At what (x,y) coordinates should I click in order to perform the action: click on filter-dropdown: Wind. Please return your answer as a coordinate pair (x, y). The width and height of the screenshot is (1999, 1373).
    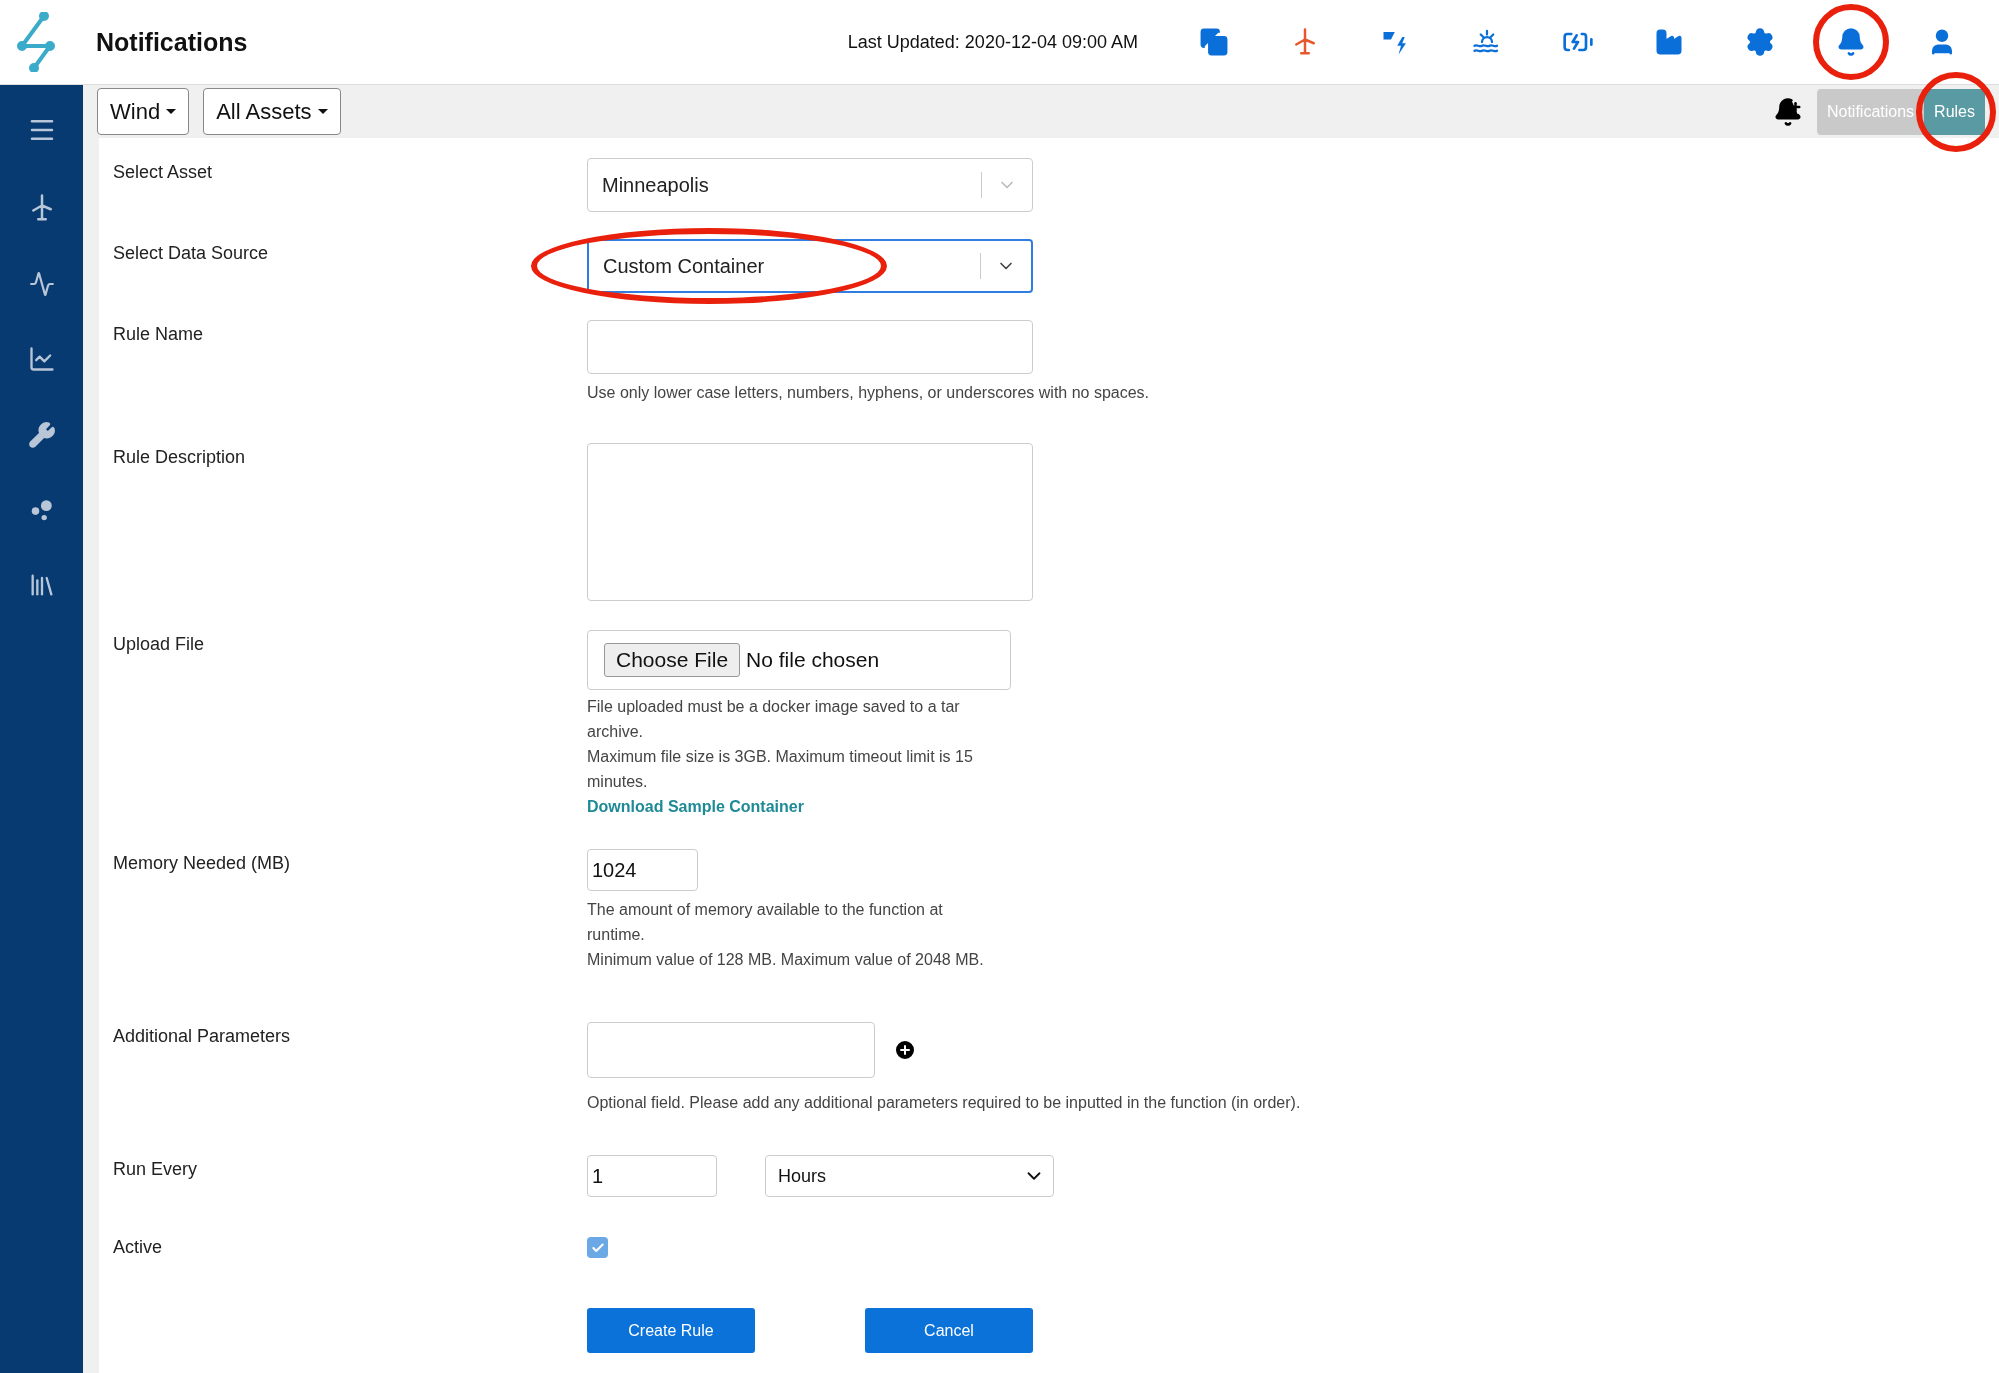
    Looking at the image, I should click on (143, 111).